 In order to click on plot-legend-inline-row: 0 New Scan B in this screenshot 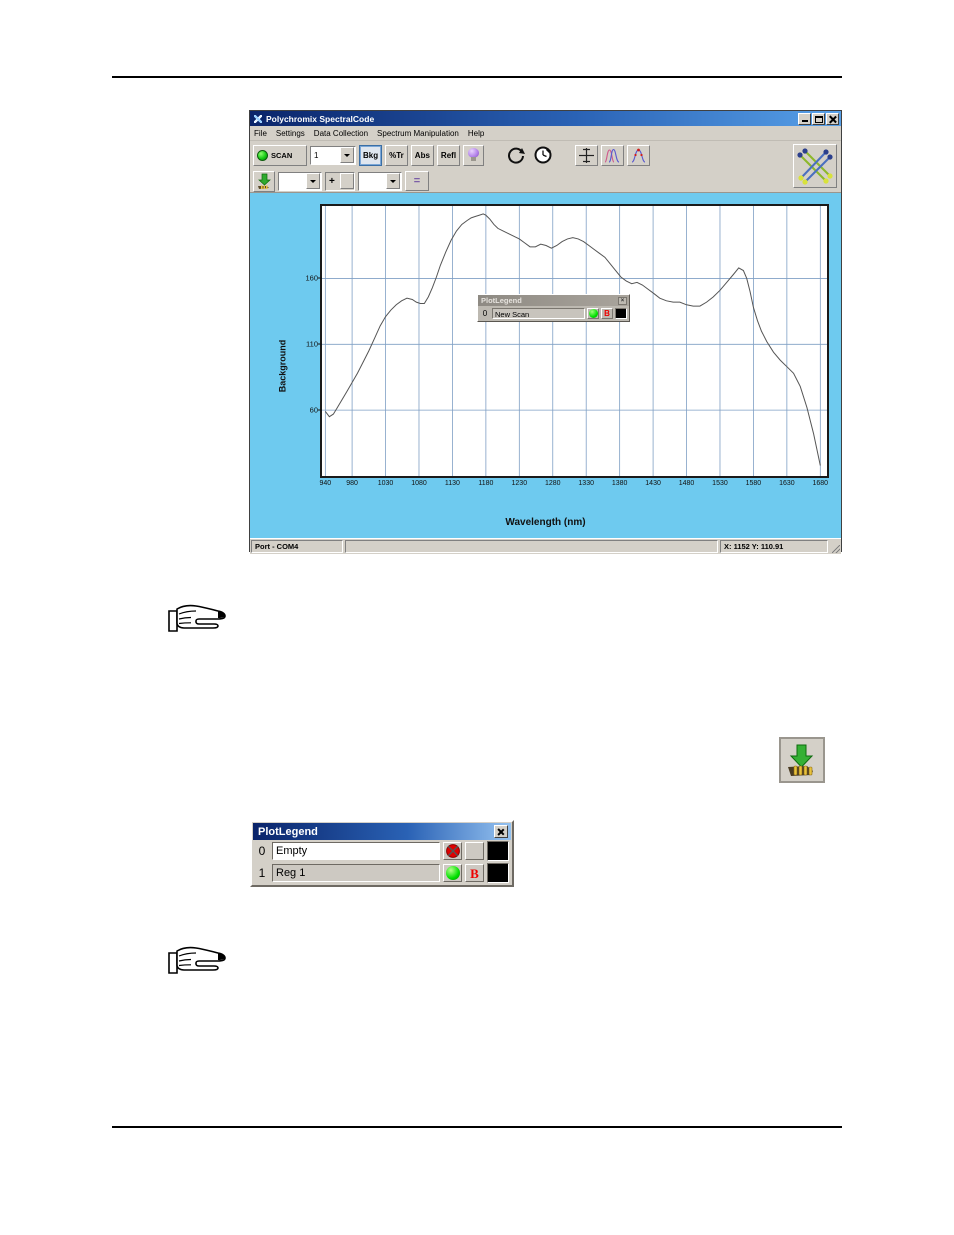, I will do `click(553, 313)`.